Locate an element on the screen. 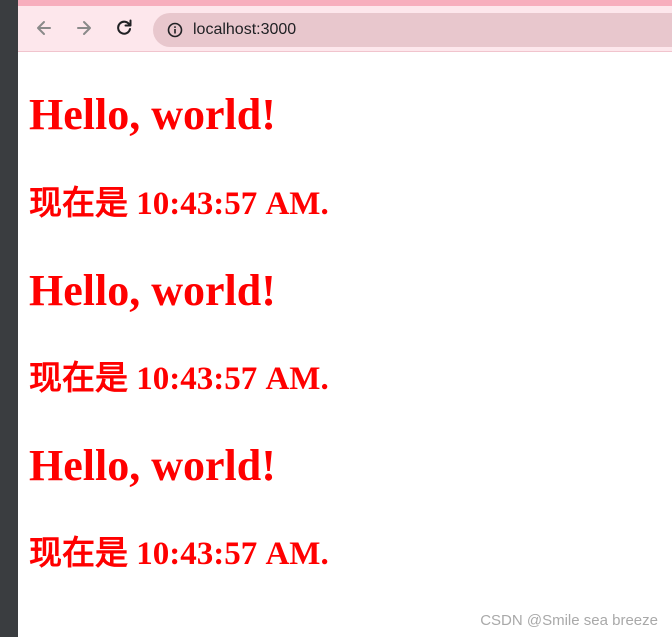  time-text-3: 现在是 10:43:57 AM. is located at coordinates (179, 554).